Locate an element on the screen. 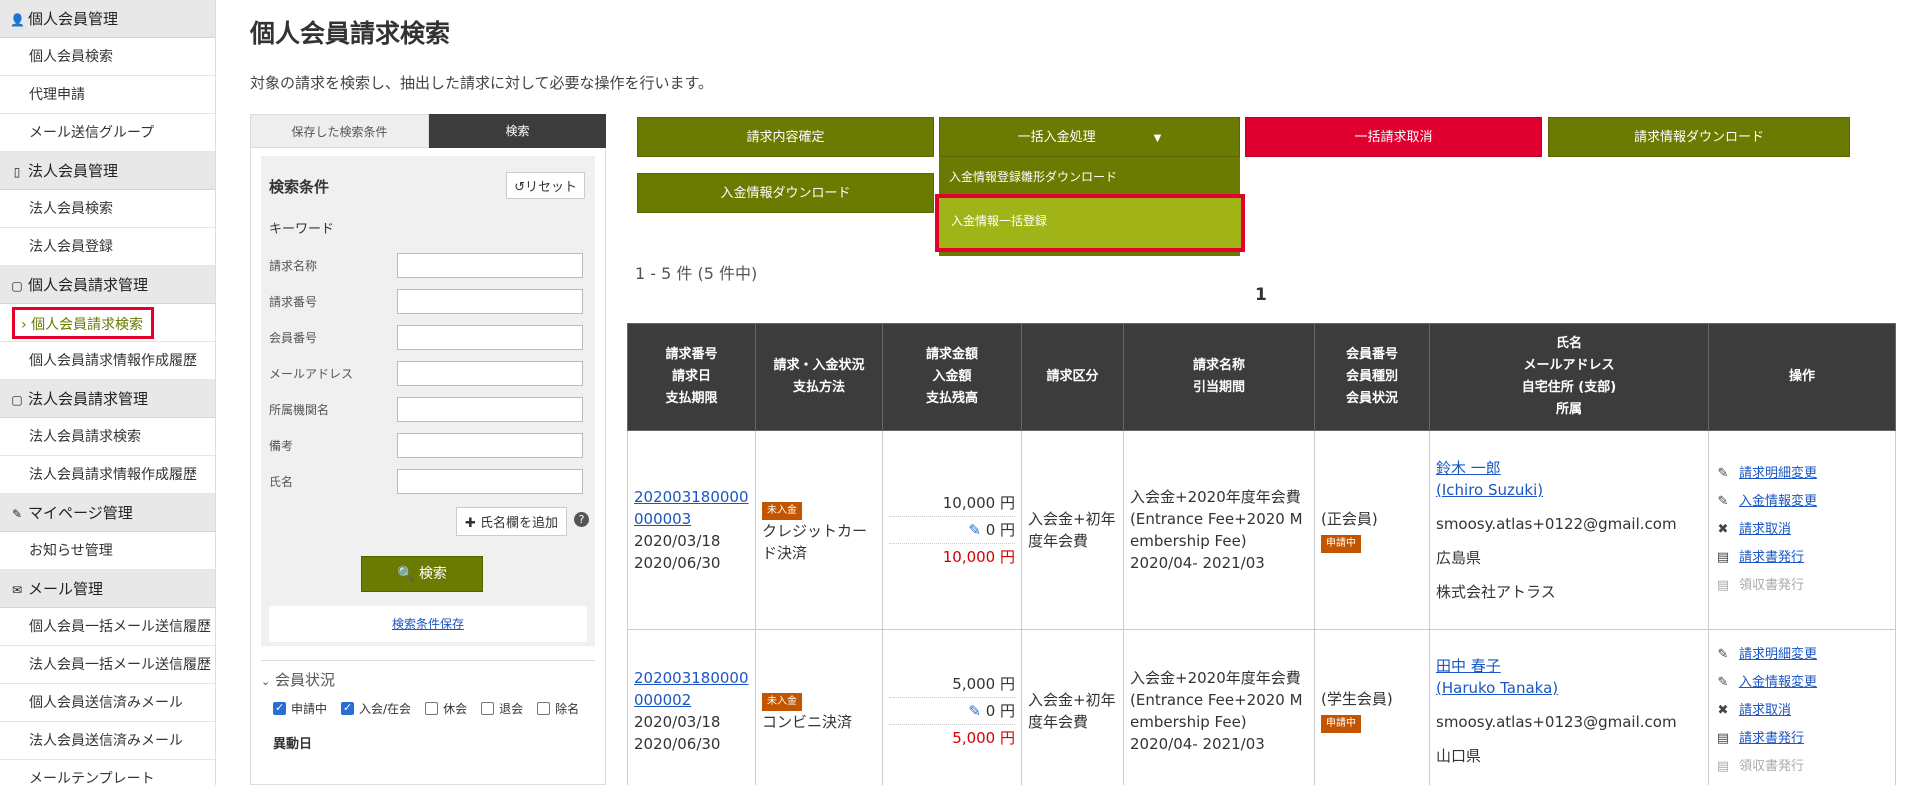 The height and width of the screenshot is (785, 1905). email-input is located at coordinates (490, 373).